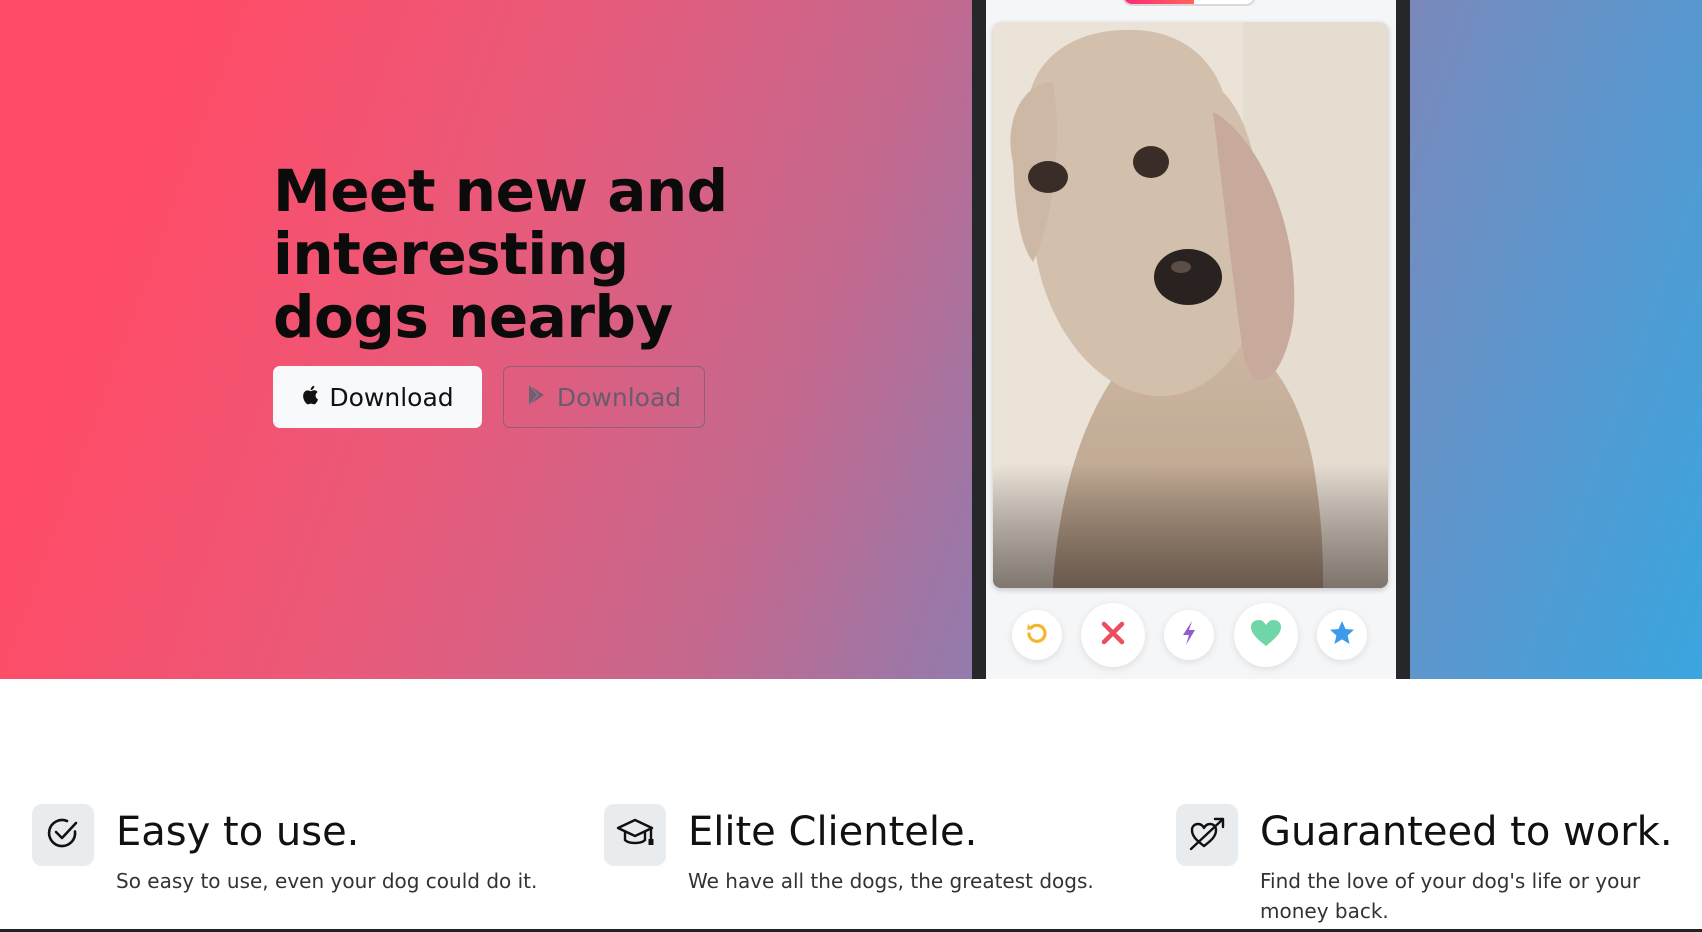 The image size is (1702, 932). I want to click on google-play-download-label: Download, so click(619, 397).